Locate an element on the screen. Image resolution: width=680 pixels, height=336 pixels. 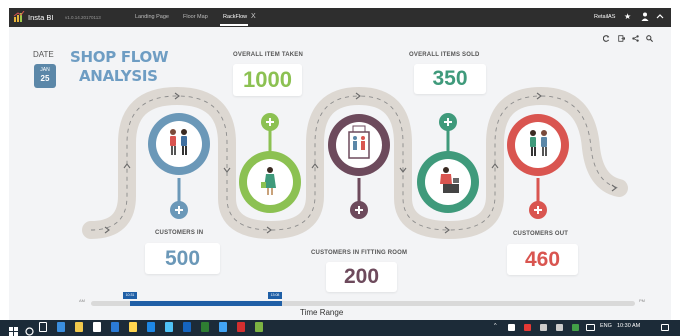
kpi-value-customers-in: 500 is located at coordinates (182, 258).